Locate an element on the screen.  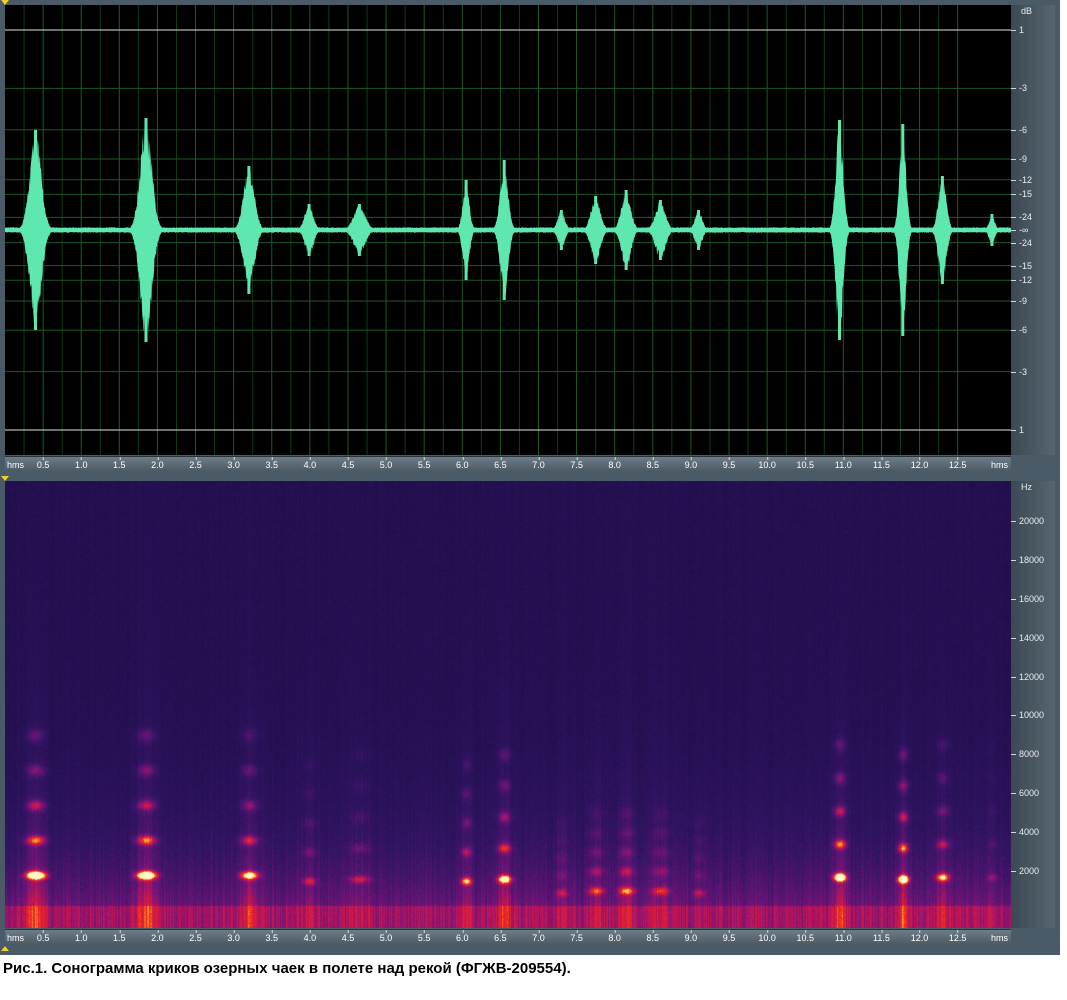
frequency-tick-label: 8000 is located at coordinates (1025, 754).